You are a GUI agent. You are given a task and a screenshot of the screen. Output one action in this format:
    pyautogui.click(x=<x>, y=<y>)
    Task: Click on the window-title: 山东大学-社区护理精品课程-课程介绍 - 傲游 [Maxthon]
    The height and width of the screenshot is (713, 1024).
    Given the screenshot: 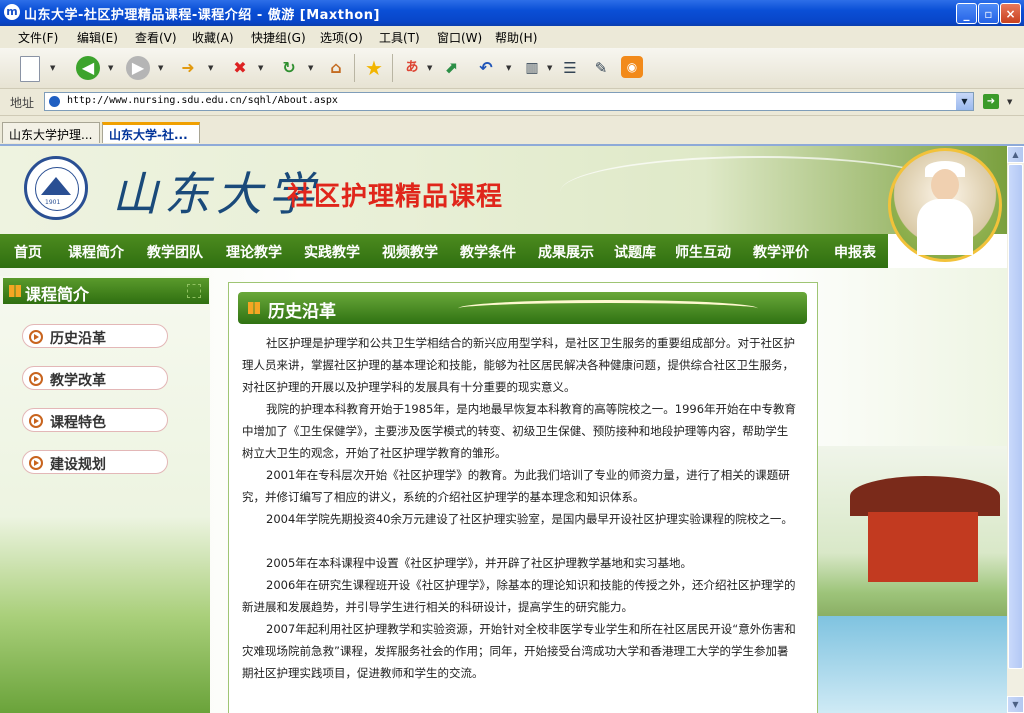 What is the action you would take?
    pyautogui.click(x=202, y=15)
    